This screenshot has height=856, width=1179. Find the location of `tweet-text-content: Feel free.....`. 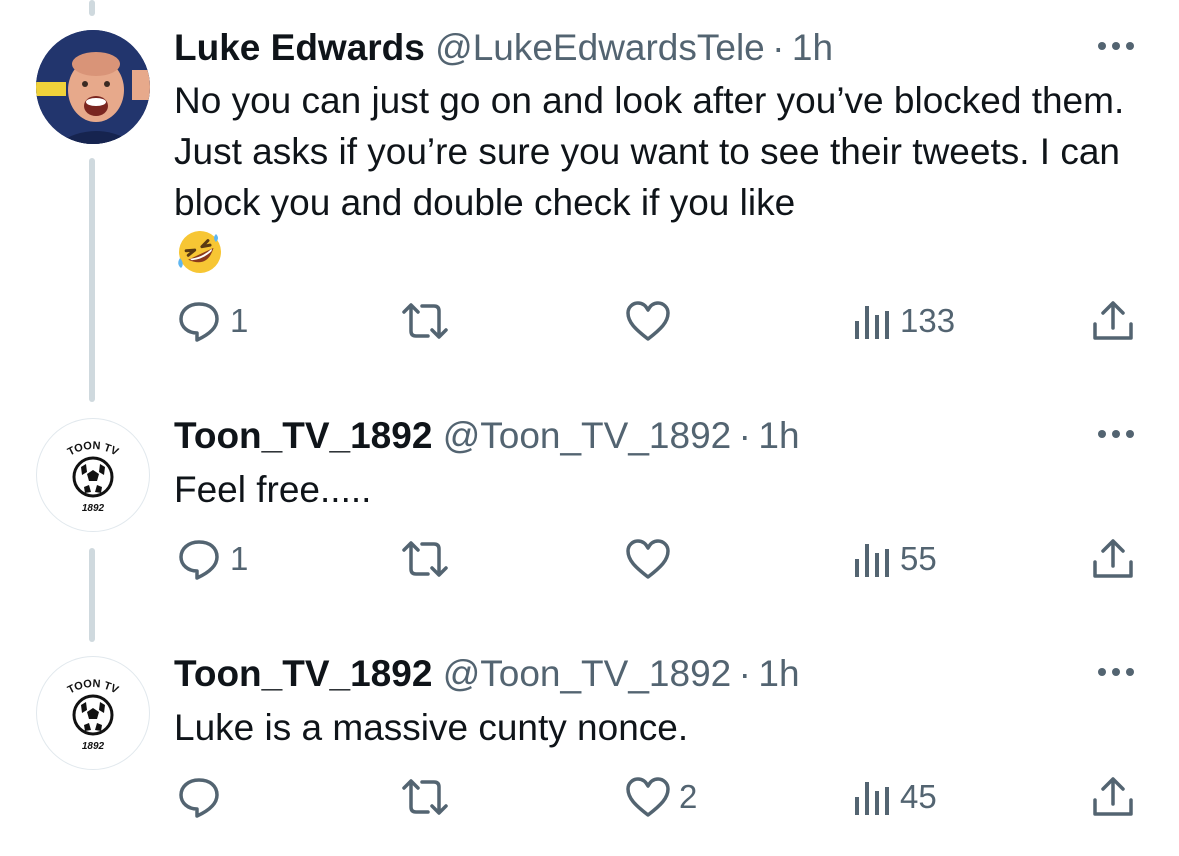

tweet-text-content: Feel free..... is located at coordinates (273, 489).